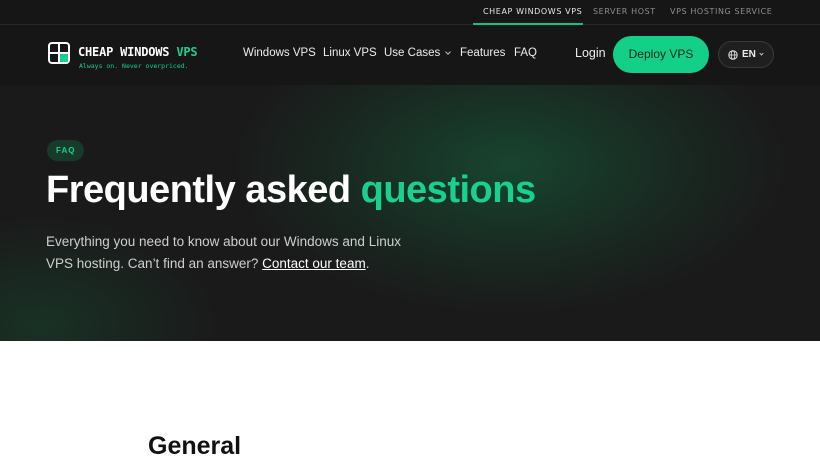  I want to click on hero-description-end: ., so click(367, 263).